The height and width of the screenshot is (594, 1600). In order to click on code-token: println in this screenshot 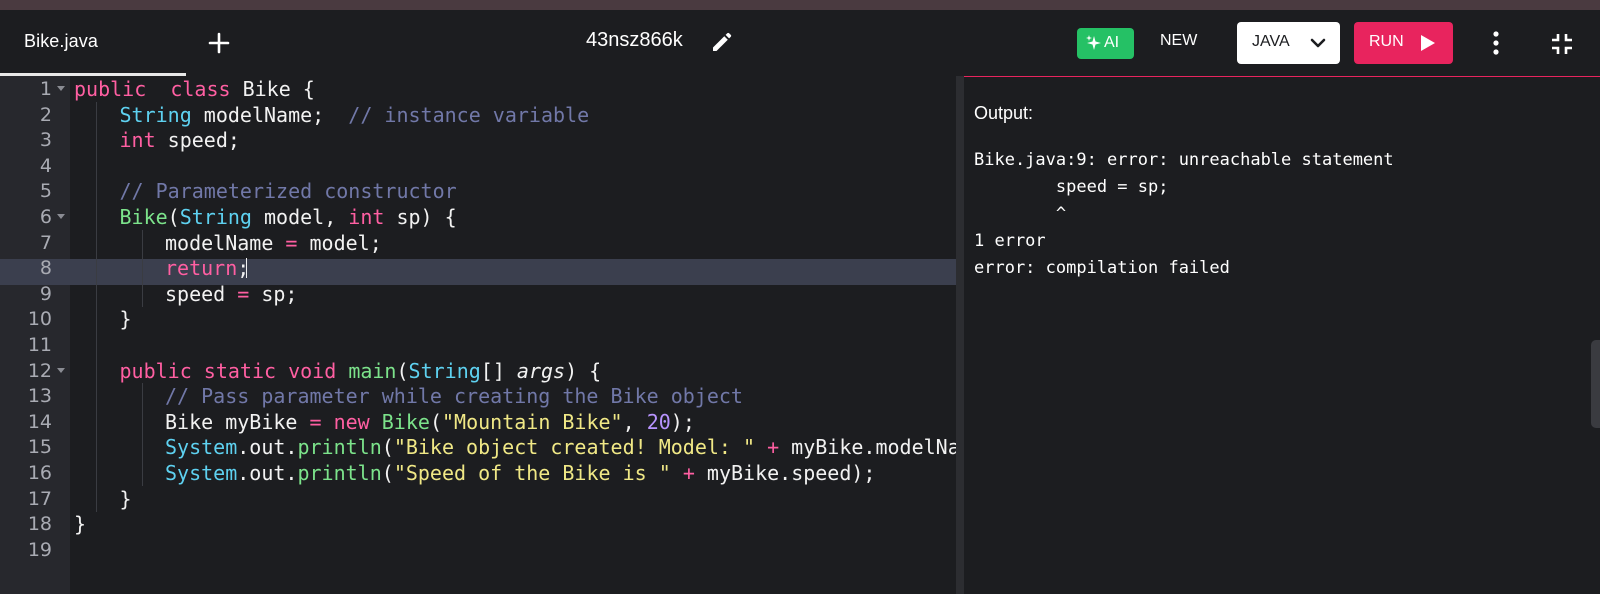, I will do `click(339, 473)`.